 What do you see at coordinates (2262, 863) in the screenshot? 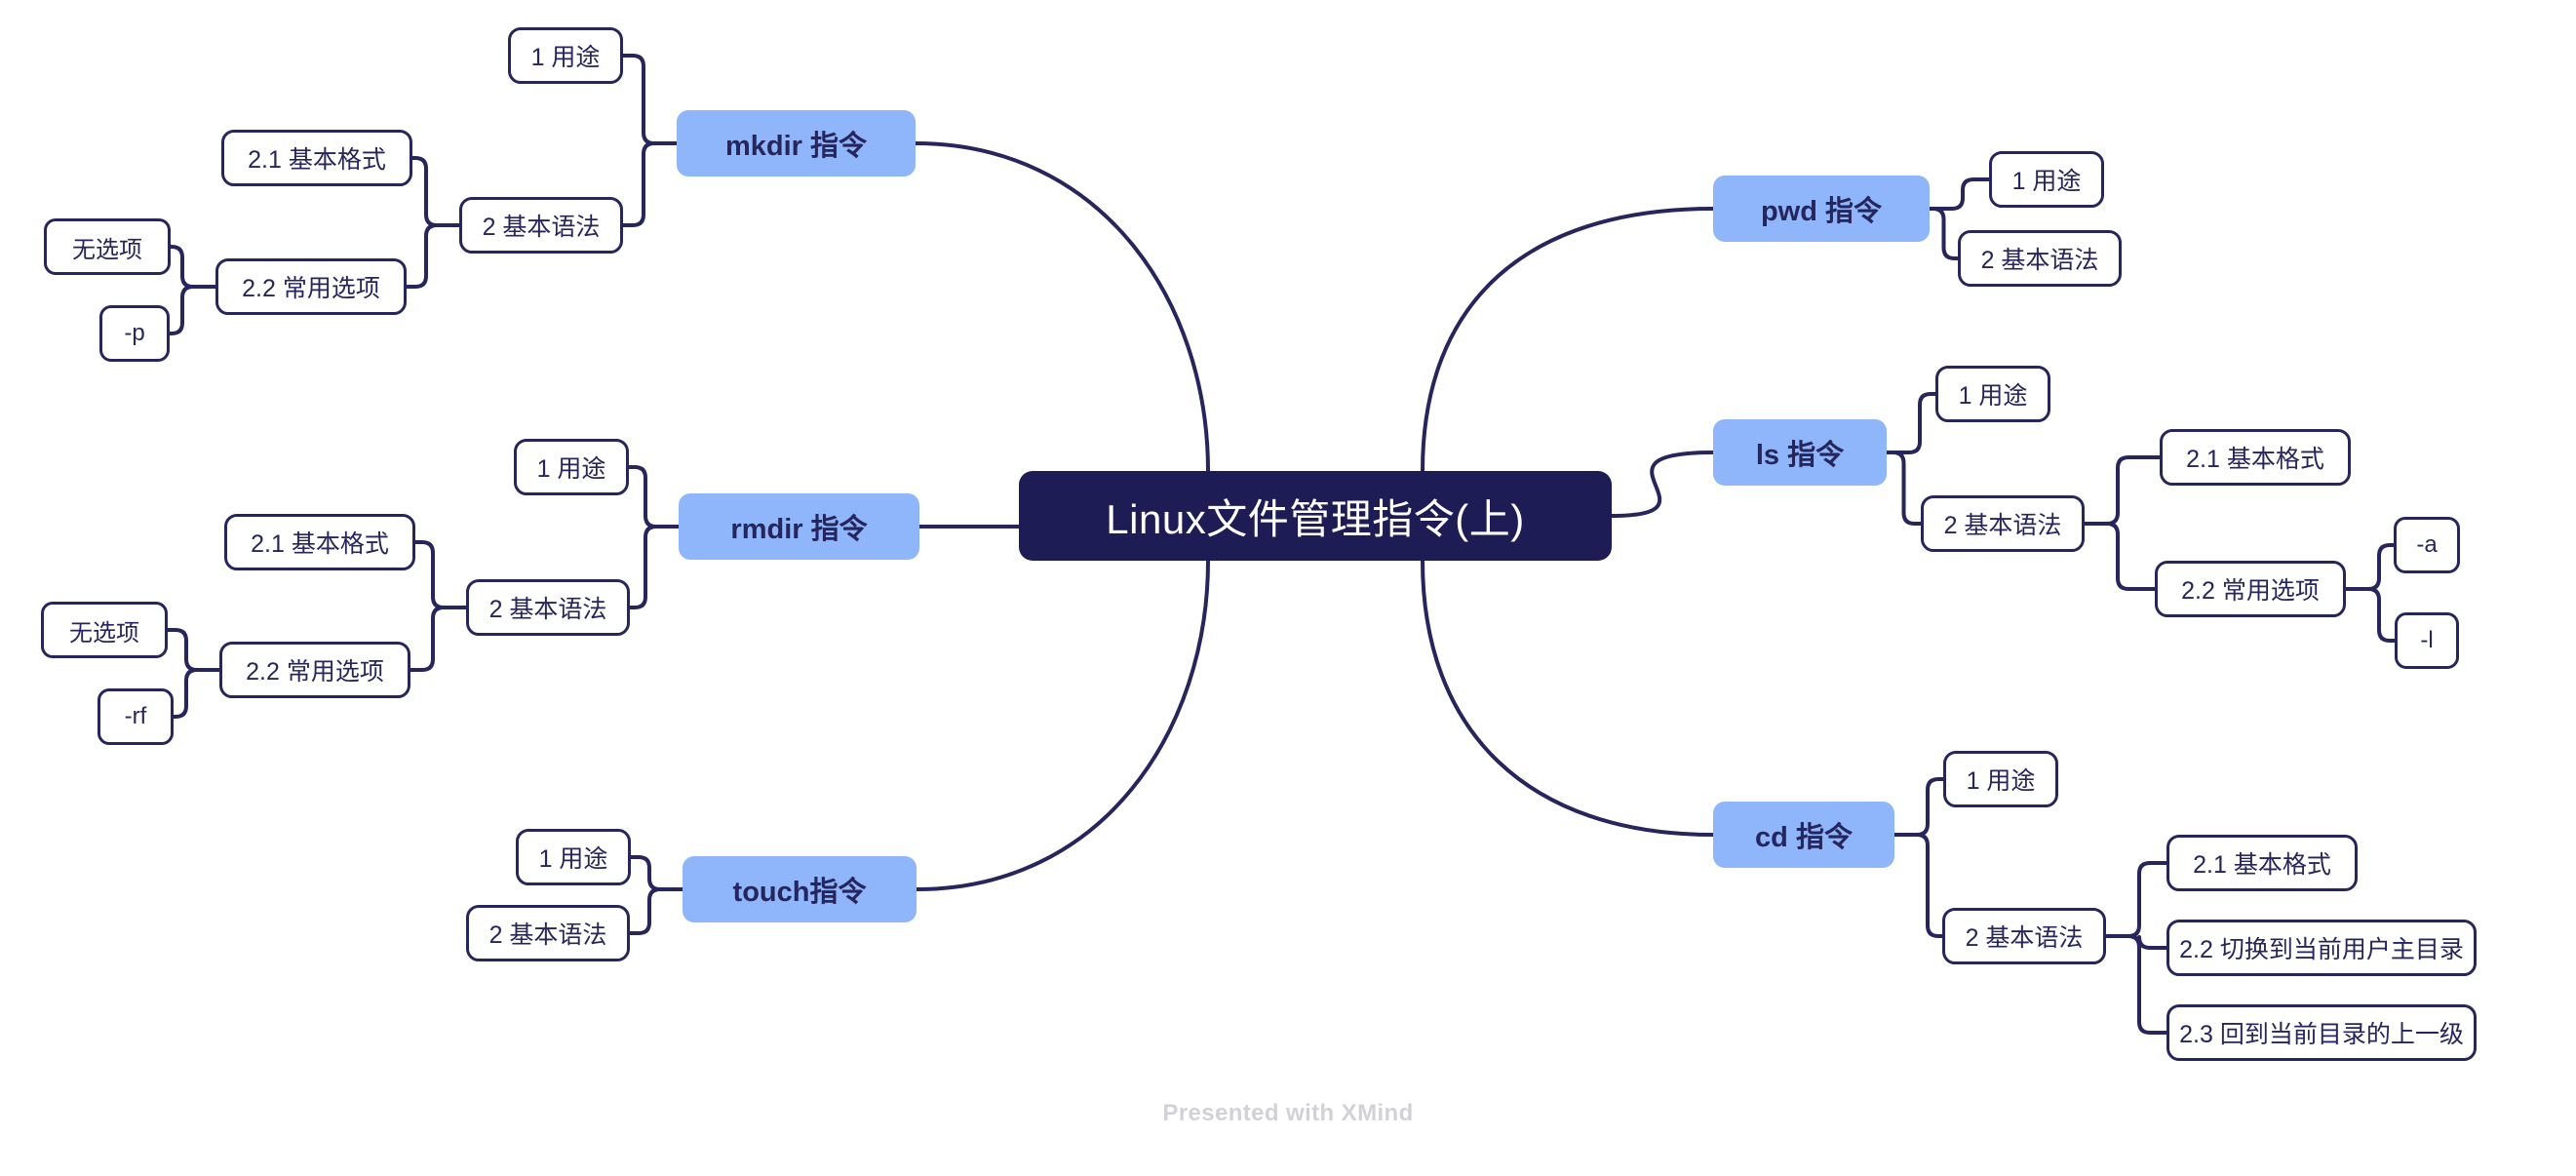
I see `subtopic-cd-format: 2.1 基本格式` at bounding box center [2262, 863].